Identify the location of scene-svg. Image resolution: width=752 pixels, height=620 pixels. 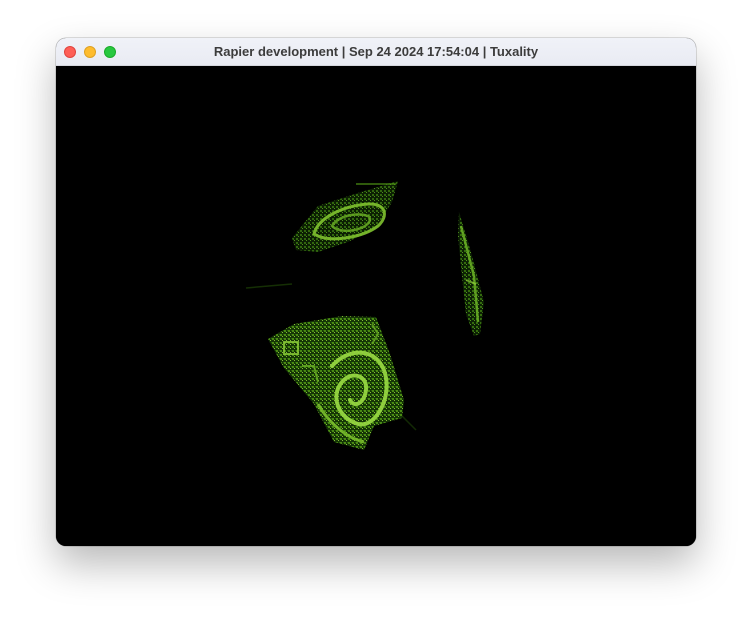
(364, 315).